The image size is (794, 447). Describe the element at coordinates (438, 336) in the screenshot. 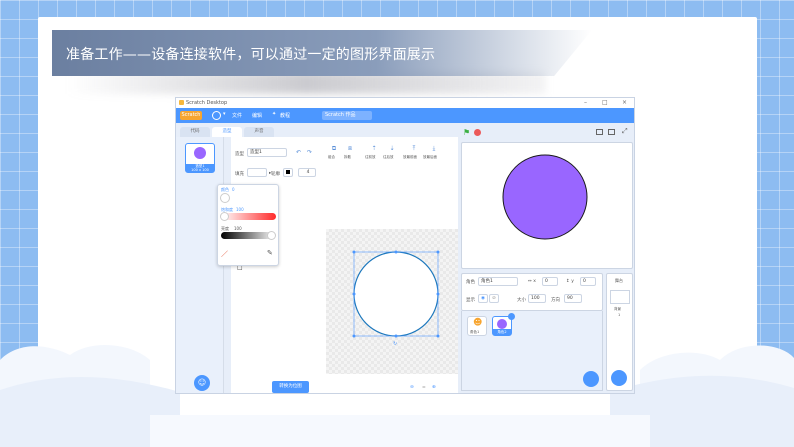

I see `handle-bottom-right` at that location.